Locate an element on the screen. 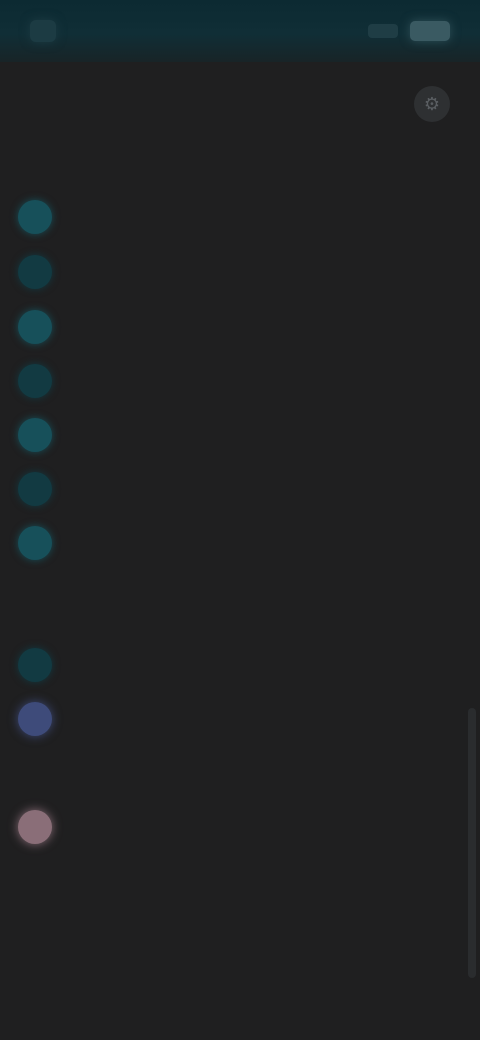 The height and width of the screenshot is (1040, 480). app-icon is located at coordinates (43, 31).